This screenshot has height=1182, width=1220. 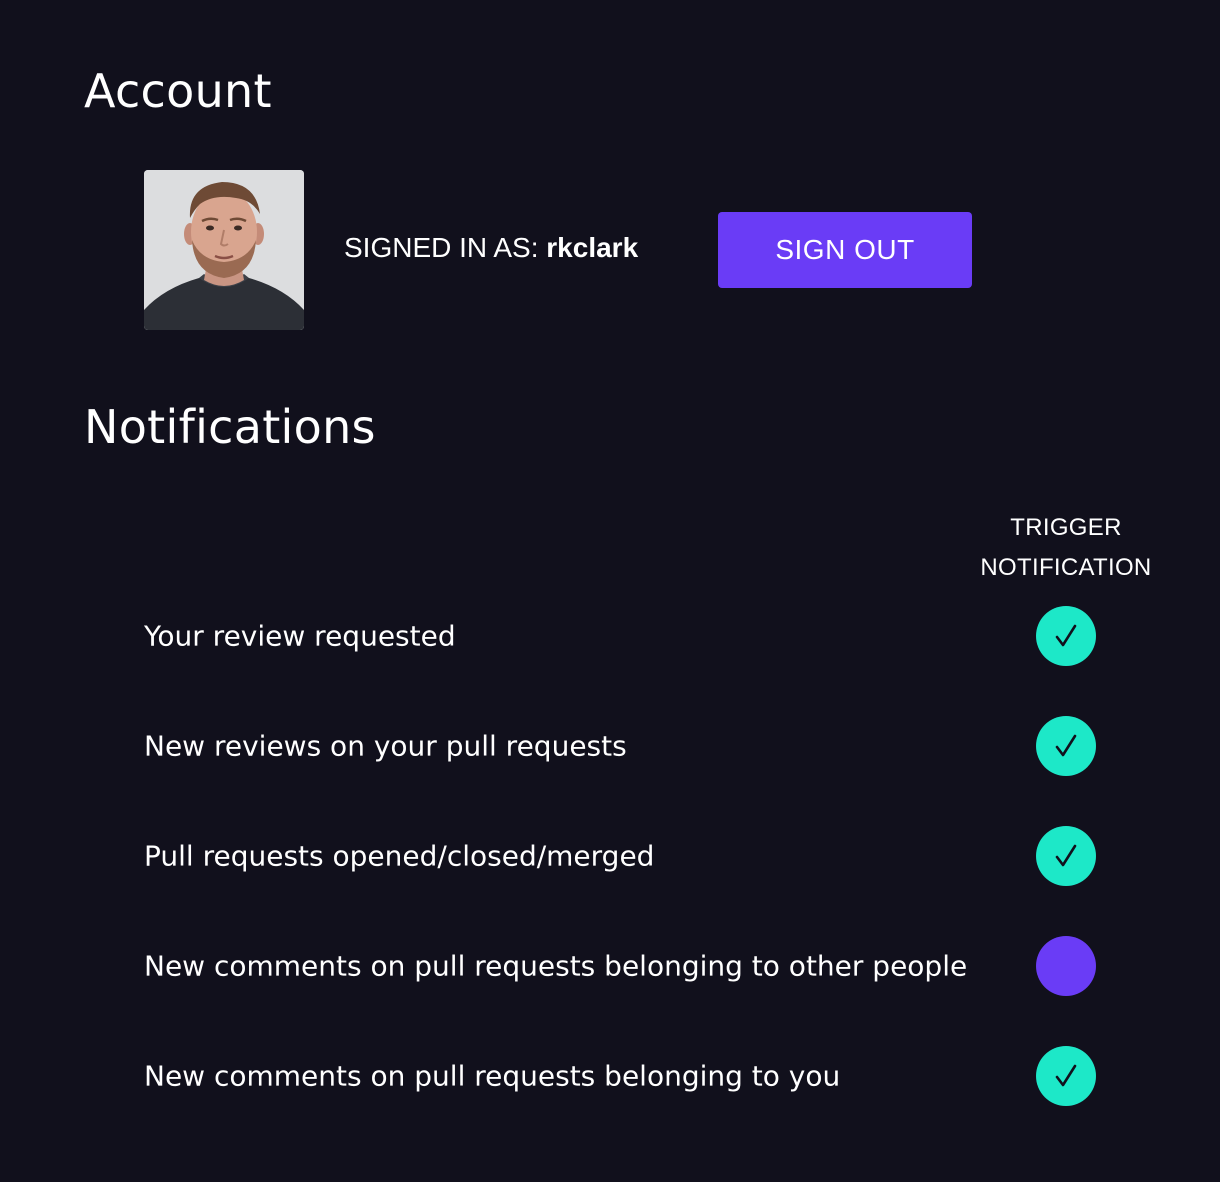 I want to click on header-line-1: TRIGGER, so click(x=1066, y=527).